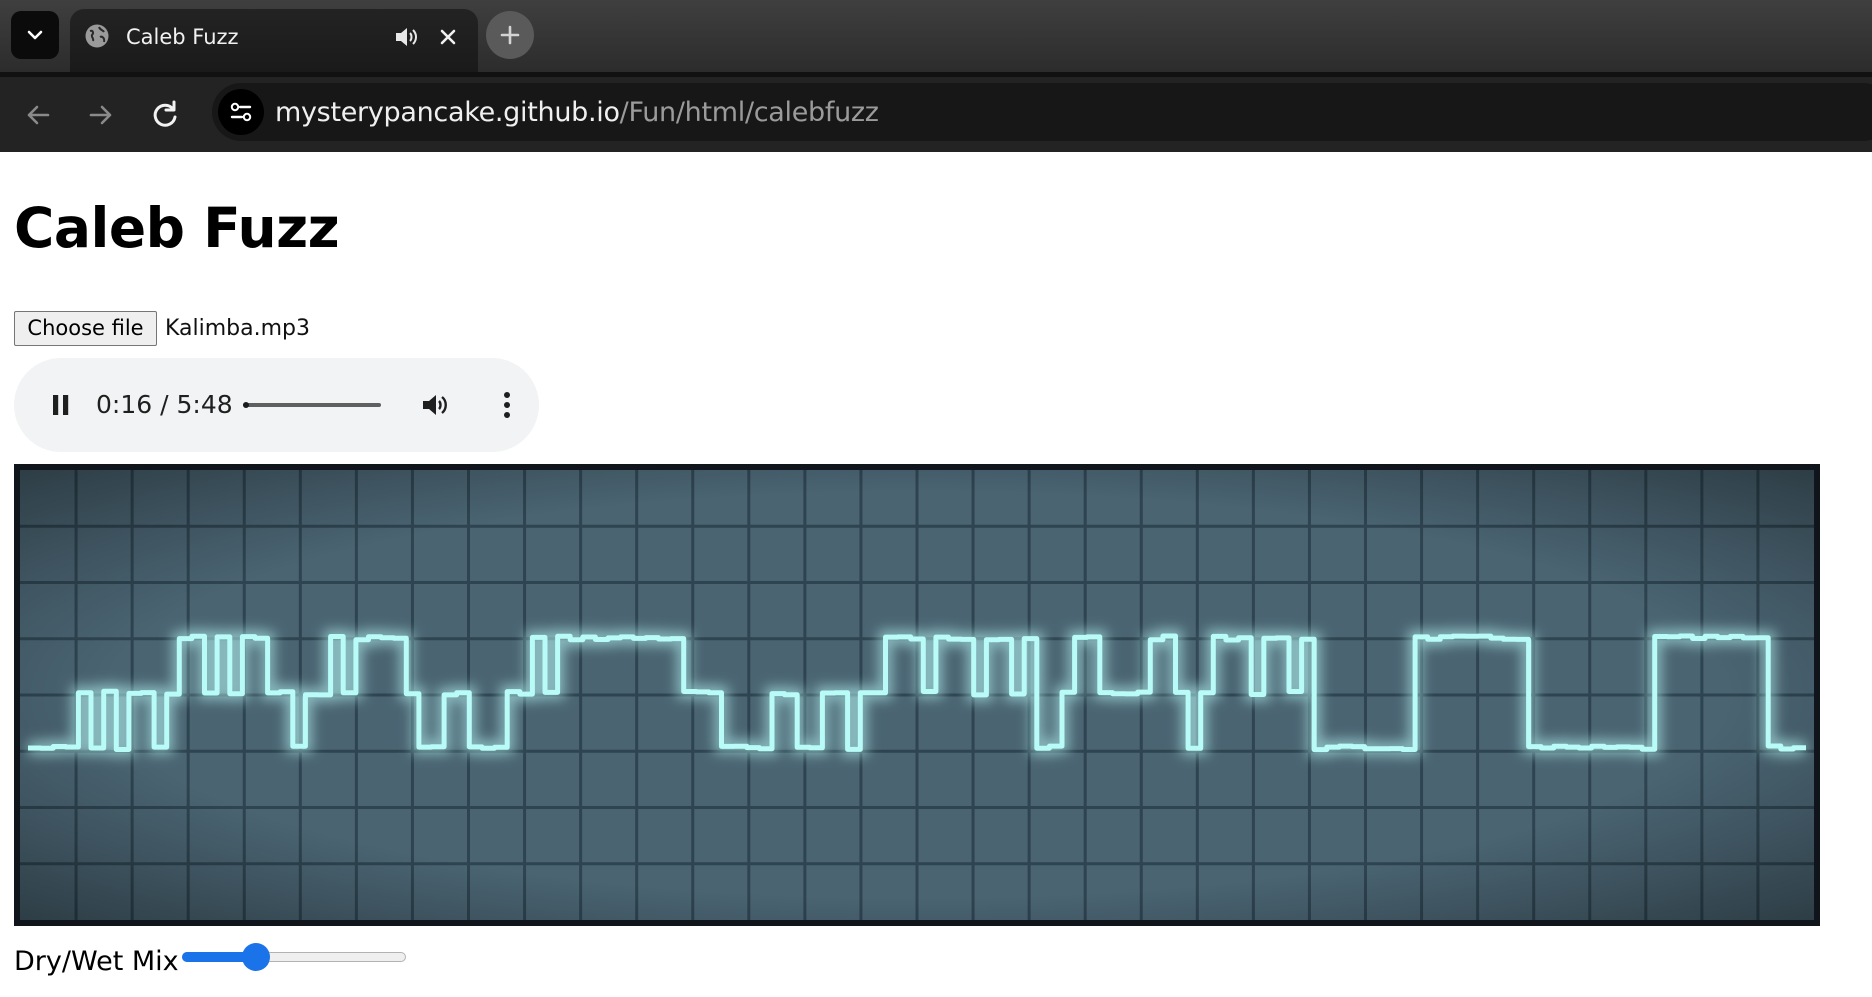  I want to click on tab-audio-playing-icon, so click(406, 37).